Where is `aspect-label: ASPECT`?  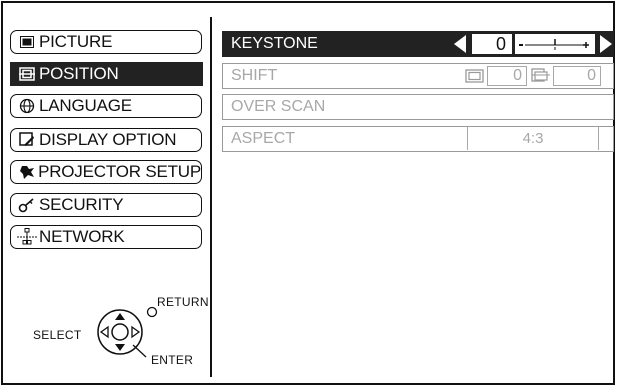 aspect-label: ASPECT is located at coordinates (263, 138).